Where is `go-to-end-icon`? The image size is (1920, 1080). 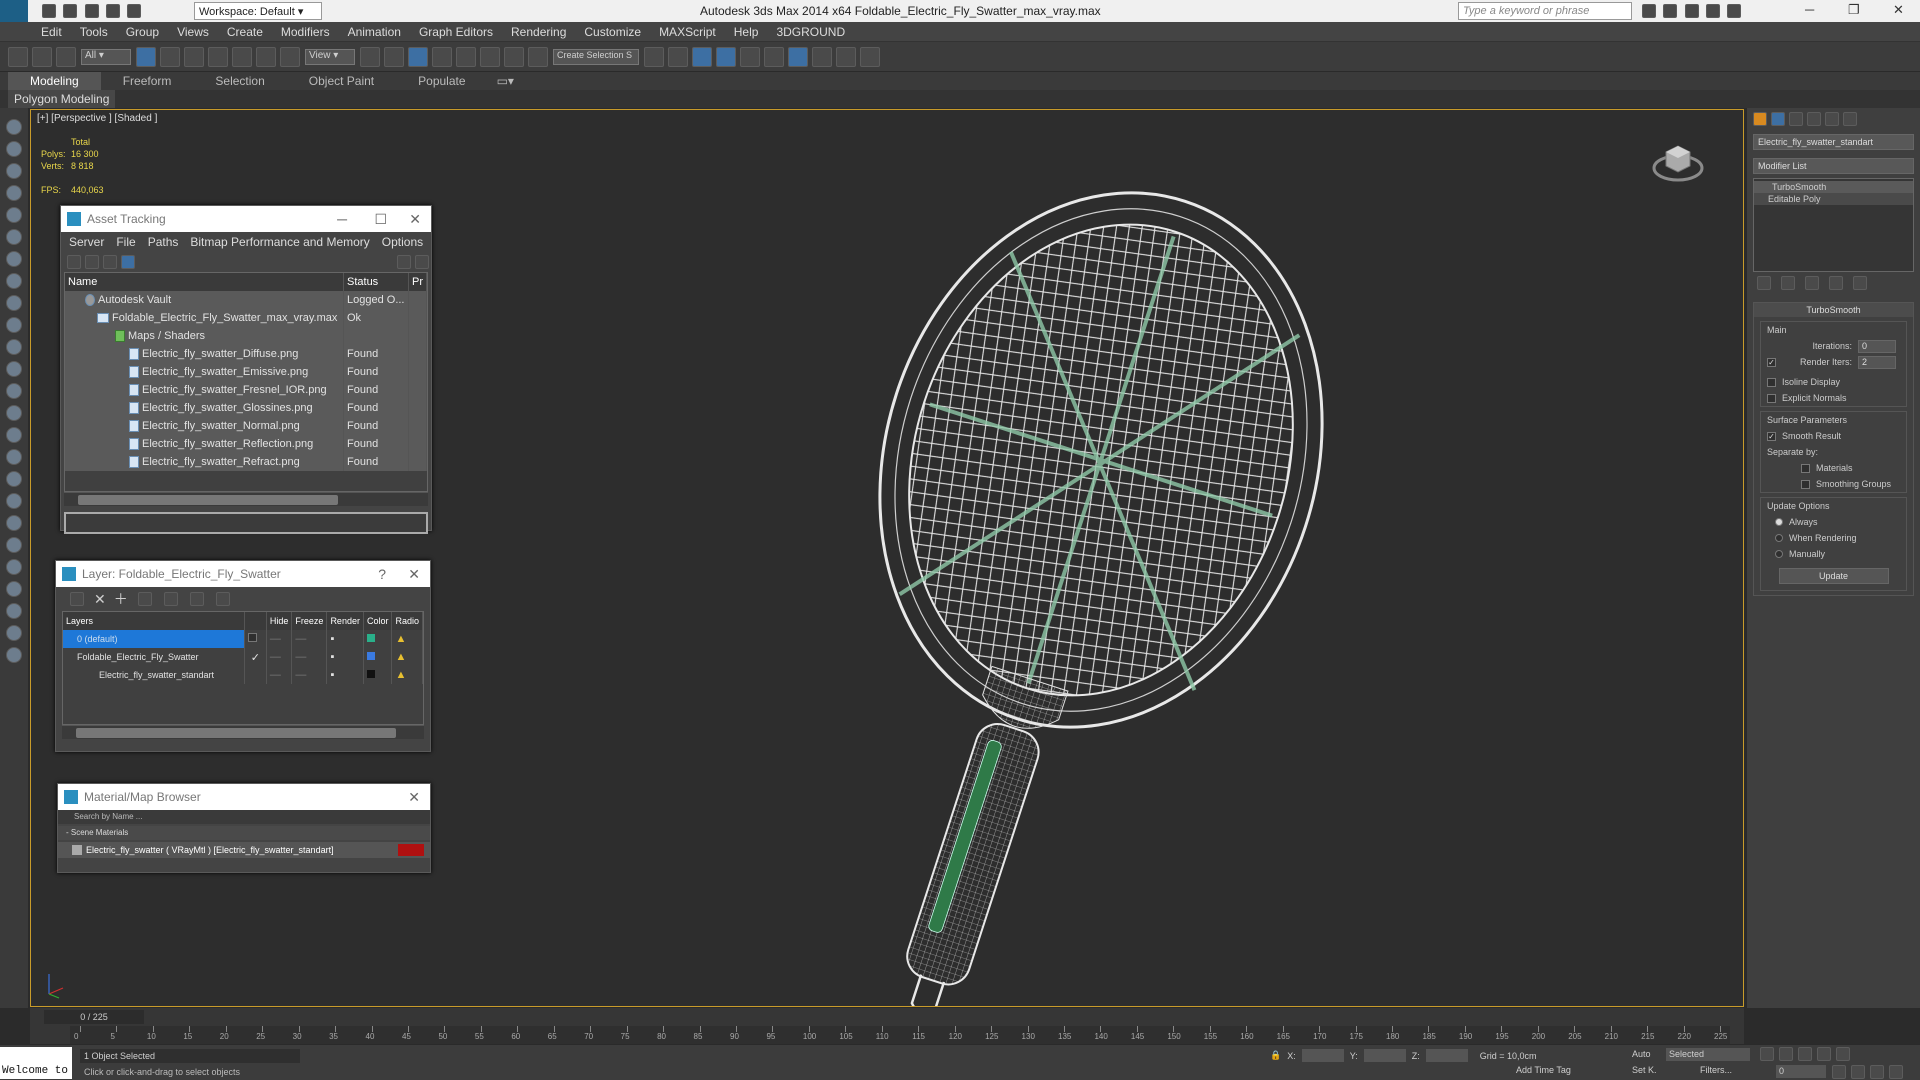
go-to-end-icon is located at coordinates (1843, 1054).